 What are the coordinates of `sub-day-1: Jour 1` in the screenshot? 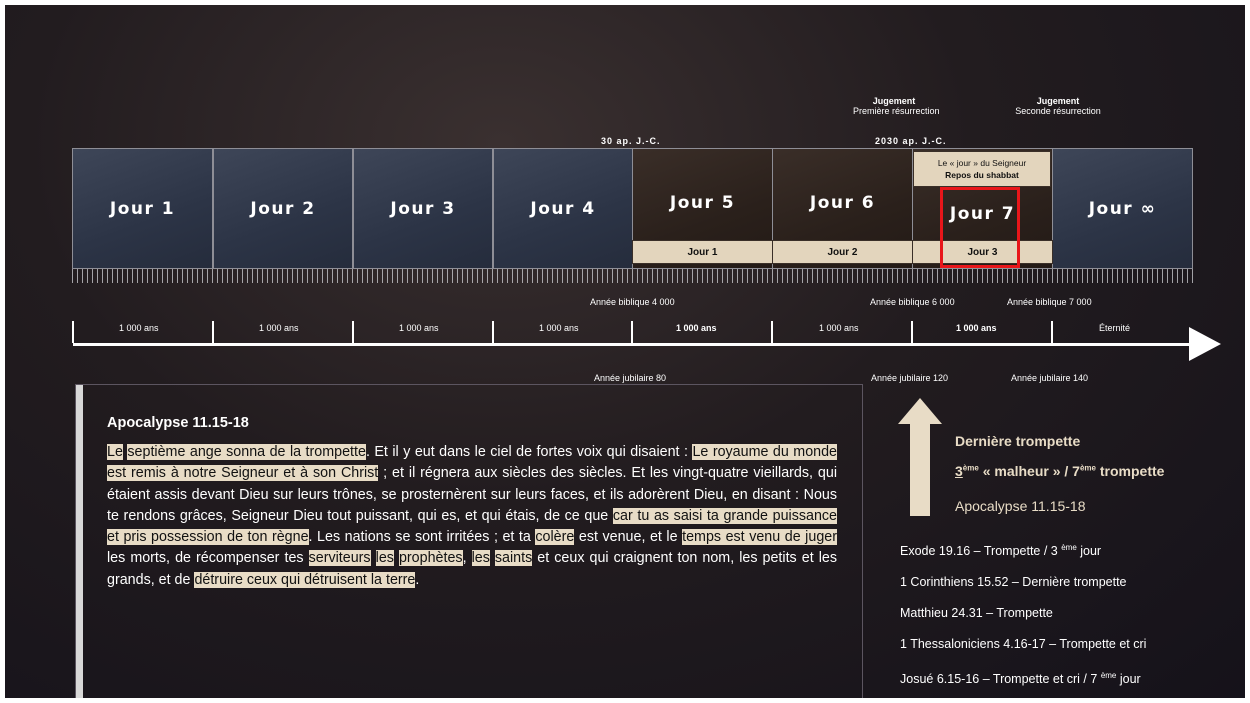 It's located at (702, 252).